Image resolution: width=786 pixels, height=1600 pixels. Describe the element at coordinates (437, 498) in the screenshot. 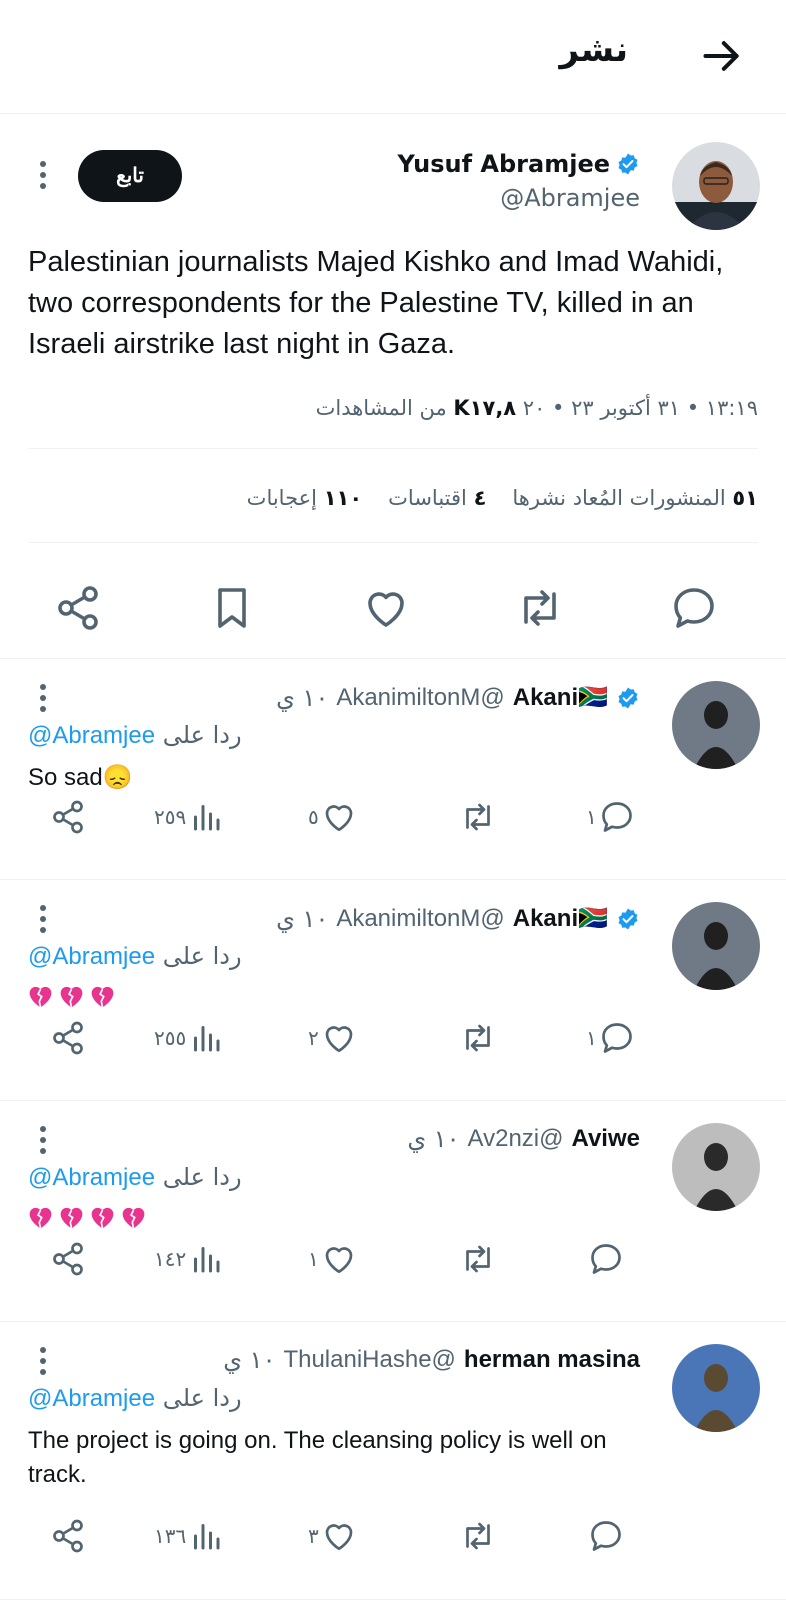

I see `quotes-stat: ٤ اقتباسات` at that location.